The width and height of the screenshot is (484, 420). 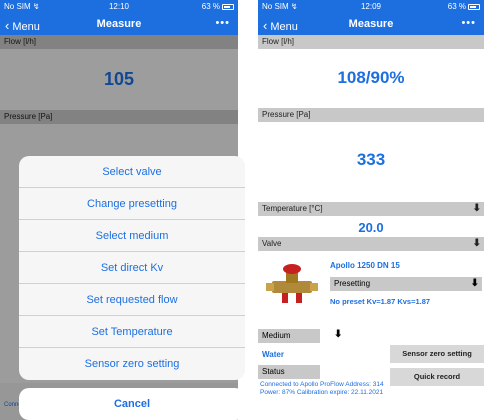 I want to click on action-set-direct-kv: Set direct Kv, so click(x=132, y=268).